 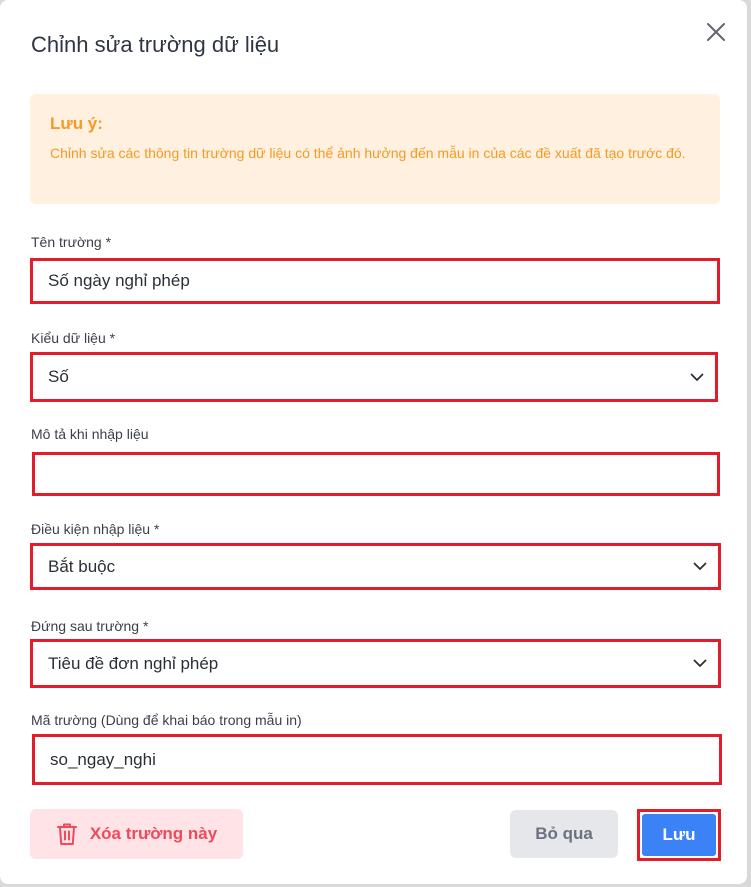 What do you see at coordinates (133, 663) in the screenshot?
I see `after-field-value: Tiêu đề đơn nghỉ phép` at bounding box center [133, 663].